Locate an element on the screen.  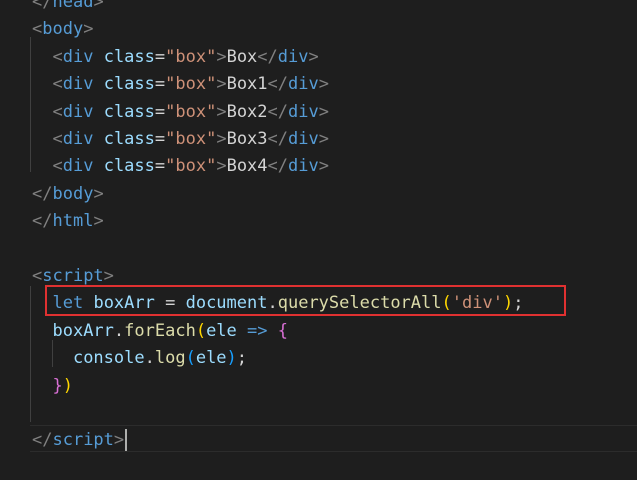
code-token: head is located at coordinates (73, 6).